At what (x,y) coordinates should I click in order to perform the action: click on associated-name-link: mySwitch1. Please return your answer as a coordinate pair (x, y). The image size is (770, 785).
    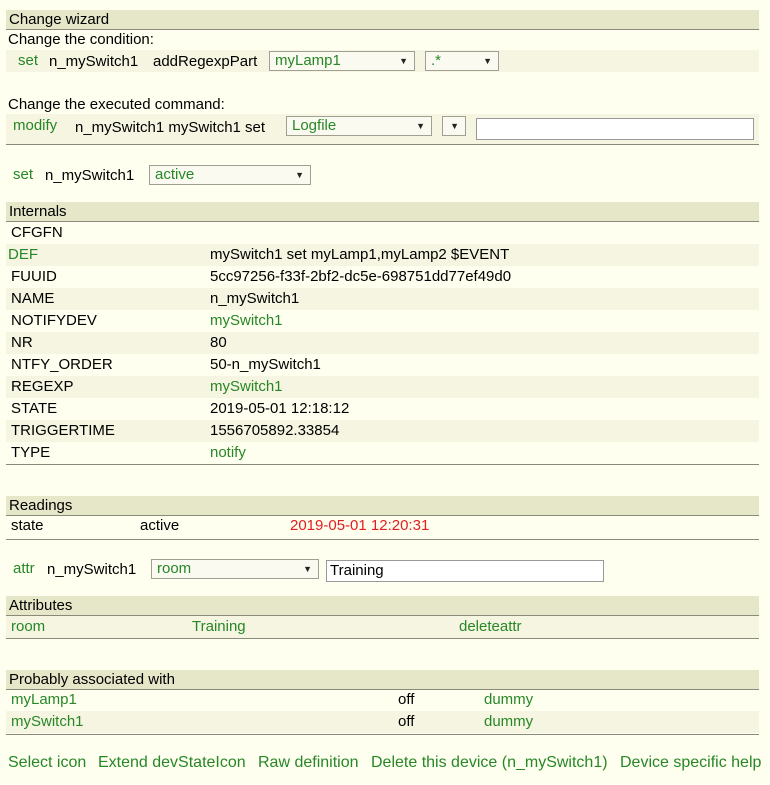
    Looking at the image, I should click on (47, 722).